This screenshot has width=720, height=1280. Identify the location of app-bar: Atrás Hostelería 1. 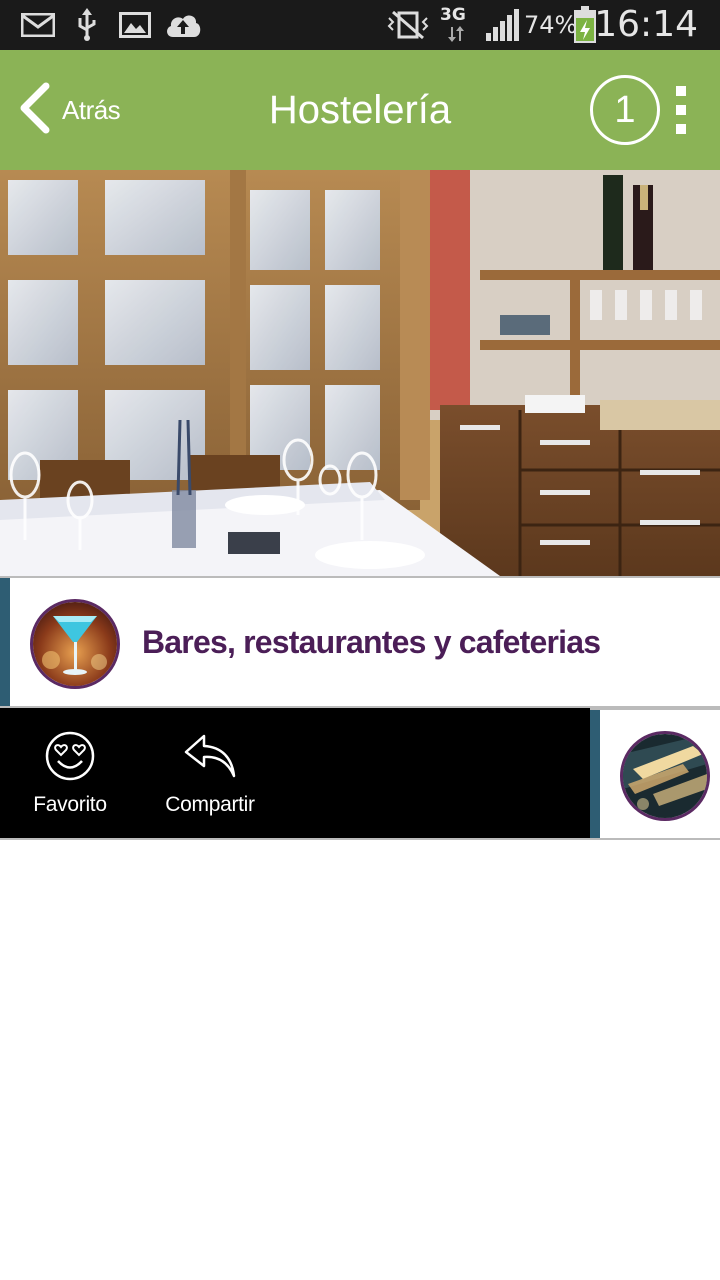
(360, 110).